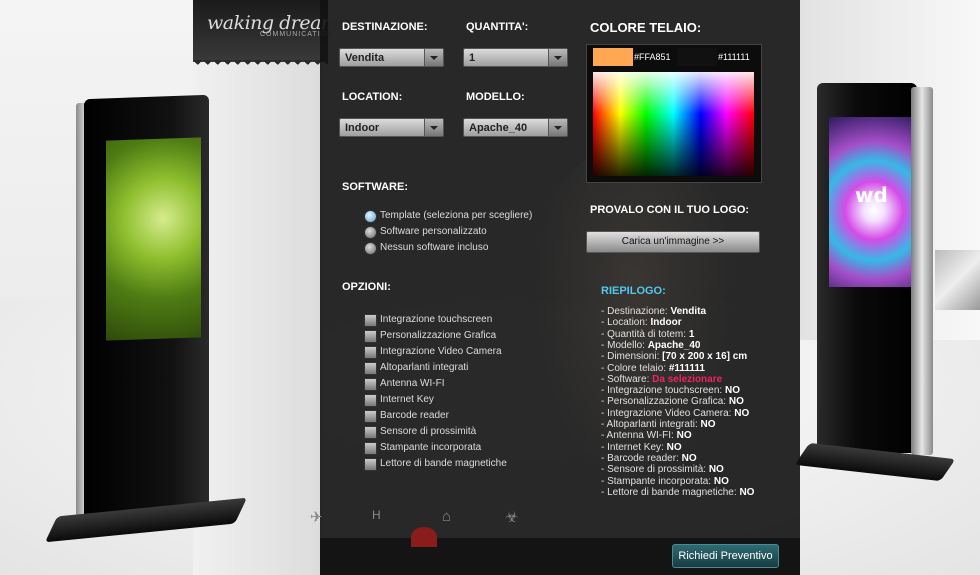 This screenshot has width=980, height=575. Describe the element at coordinates (725, 556) in the screenshot. I see `request-quote-button: Richiedi Preventivo` at that location.